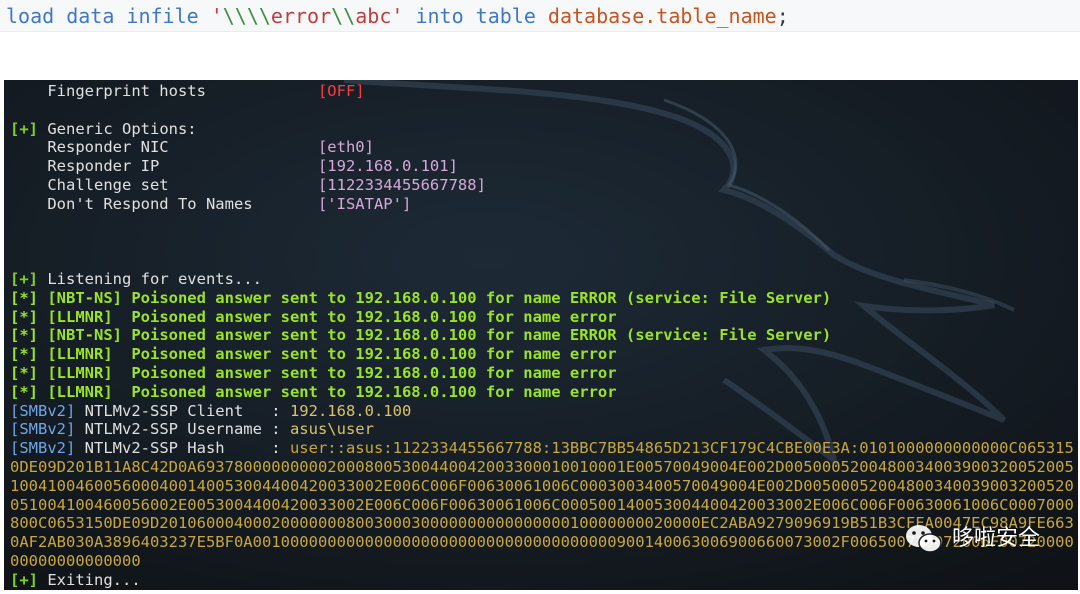  What do you see at coordinates (164, 147) in the screenshot?
I see `option-label: Responder NIC` at bounding box center [164, 147].